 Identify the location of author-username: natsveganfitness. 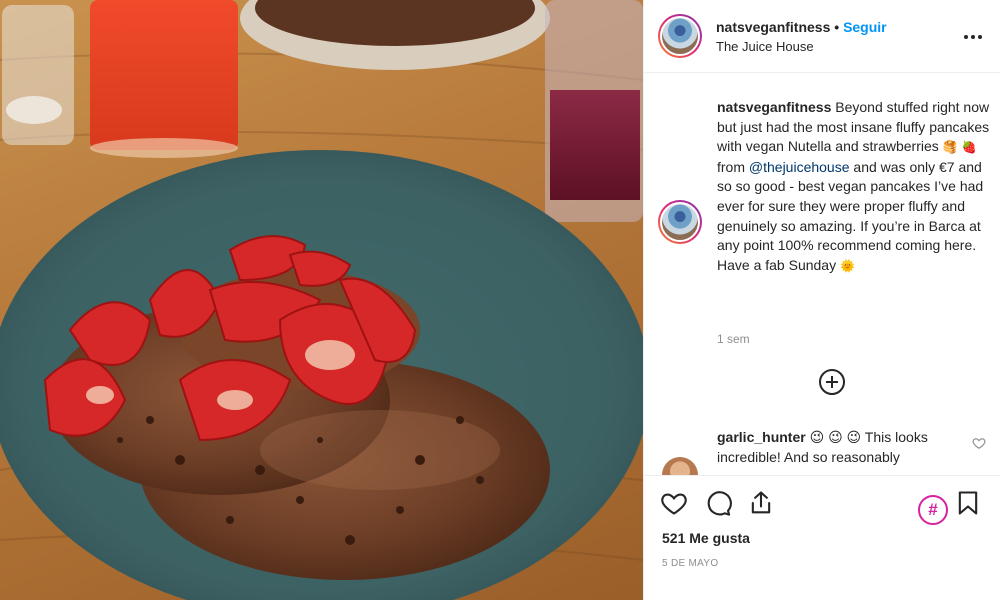
(773, 27).